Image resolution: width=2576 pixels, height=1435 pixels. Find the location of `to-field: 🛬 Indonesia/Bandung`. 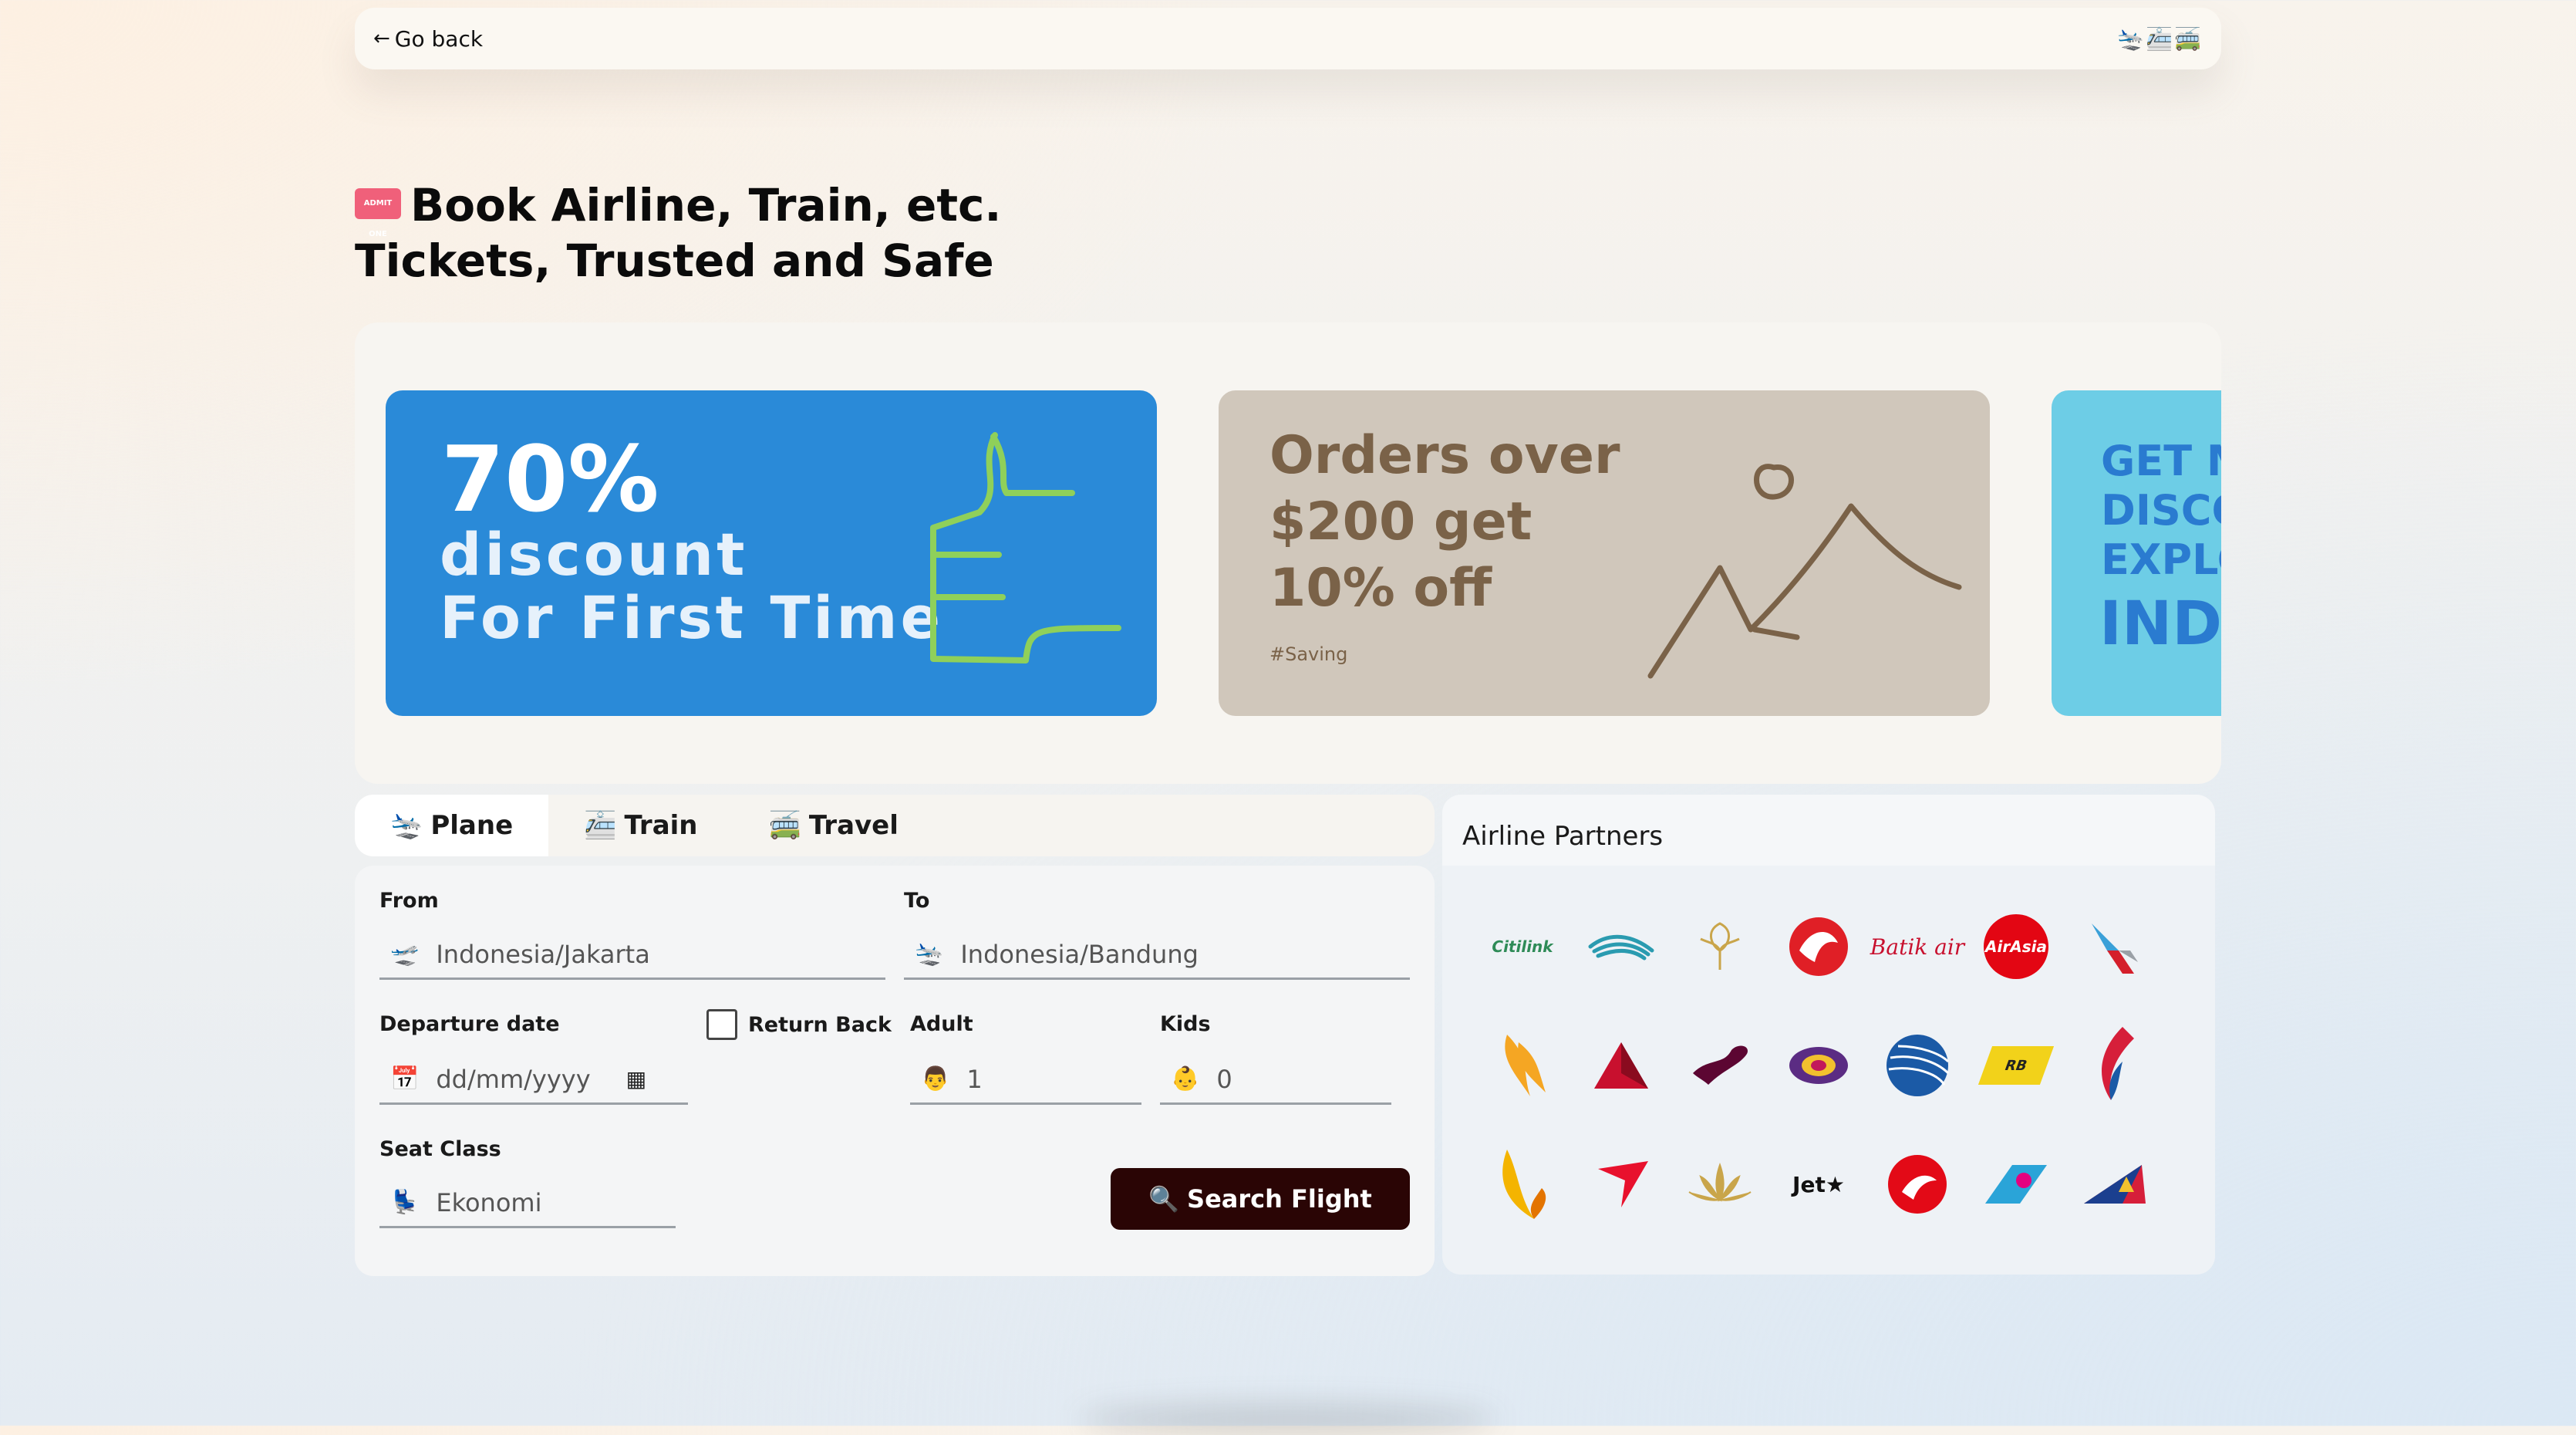

to-field: 🛬 Indonesia/Bandung is located at coordinates (1157, 955).